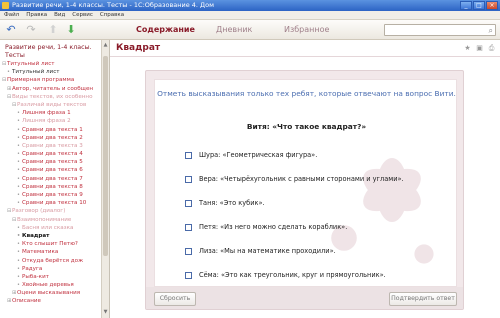 The image size is (500, 318). I want to click on sidebar-tree-item: ⊟Разговор (диалог), so click(52, 211).